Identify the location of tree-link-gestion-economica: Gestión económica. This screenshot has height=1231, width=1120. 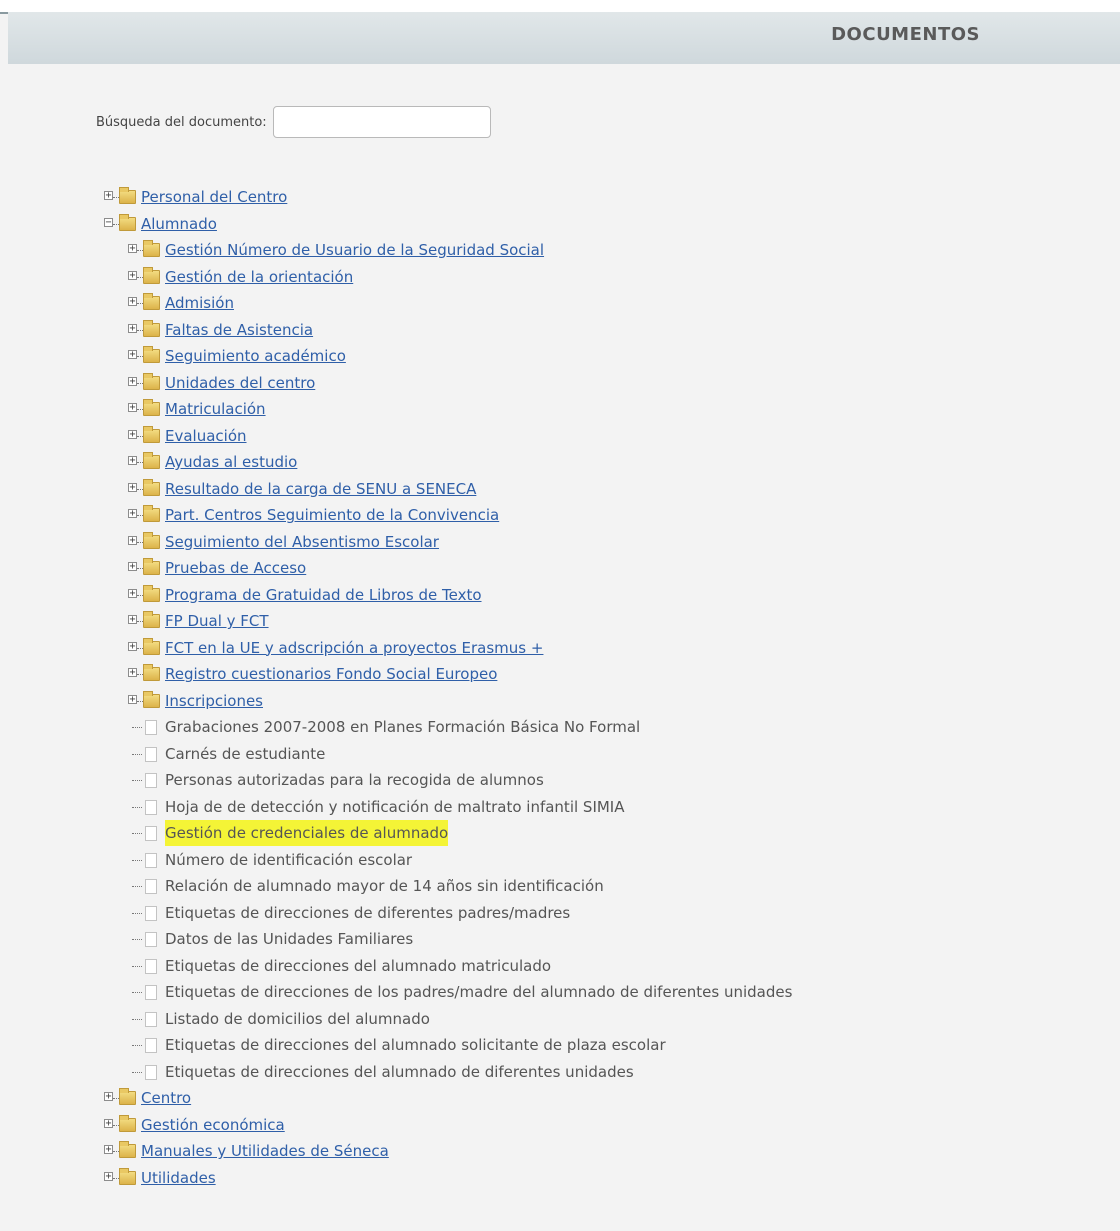
(213, 1125).